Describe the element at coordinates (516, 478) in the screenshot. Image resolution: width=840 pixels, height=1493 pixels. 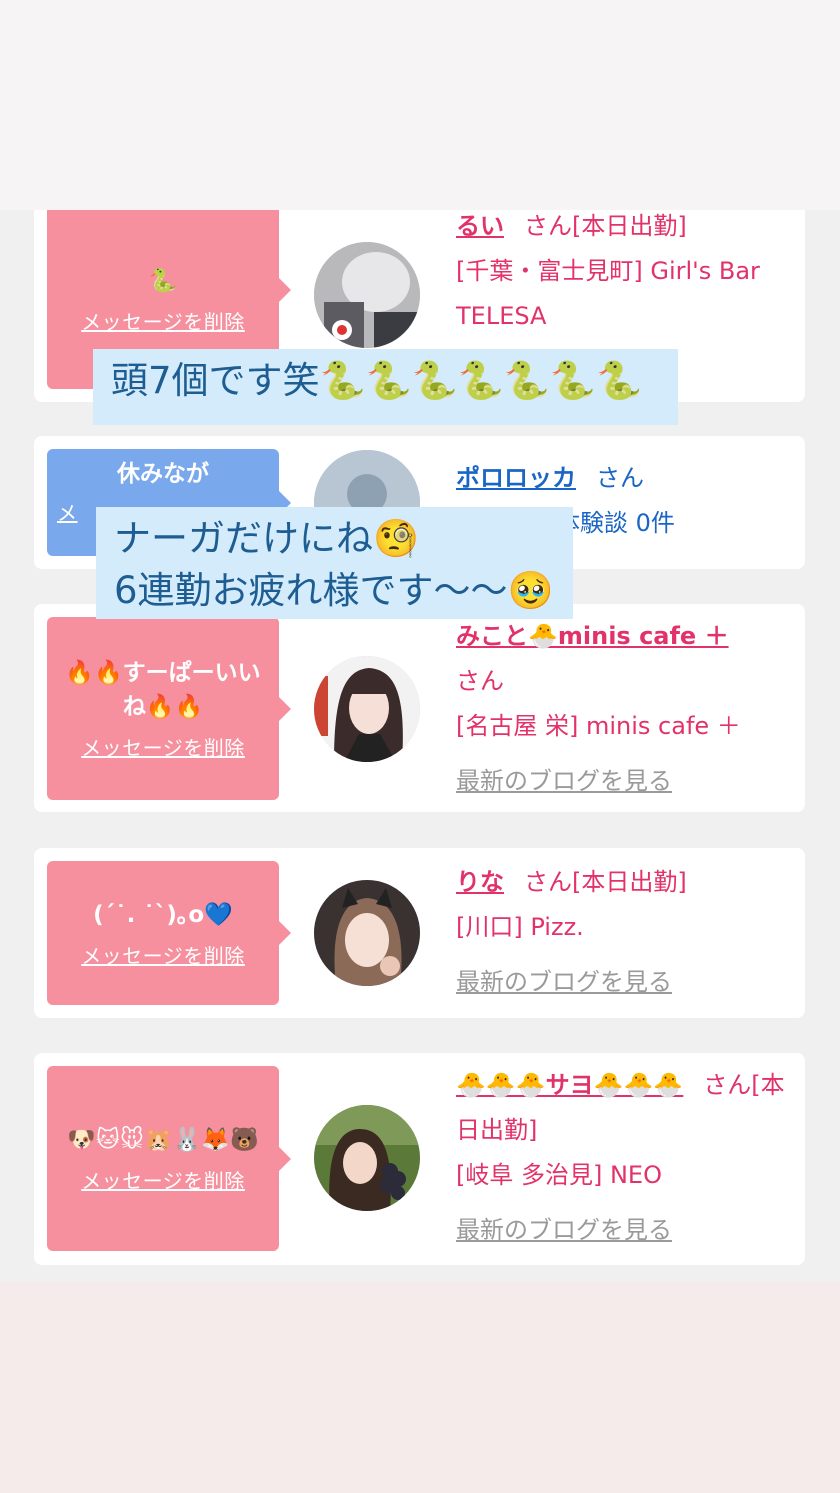
I see `girl-name-link: ポロロッカ` at that location.